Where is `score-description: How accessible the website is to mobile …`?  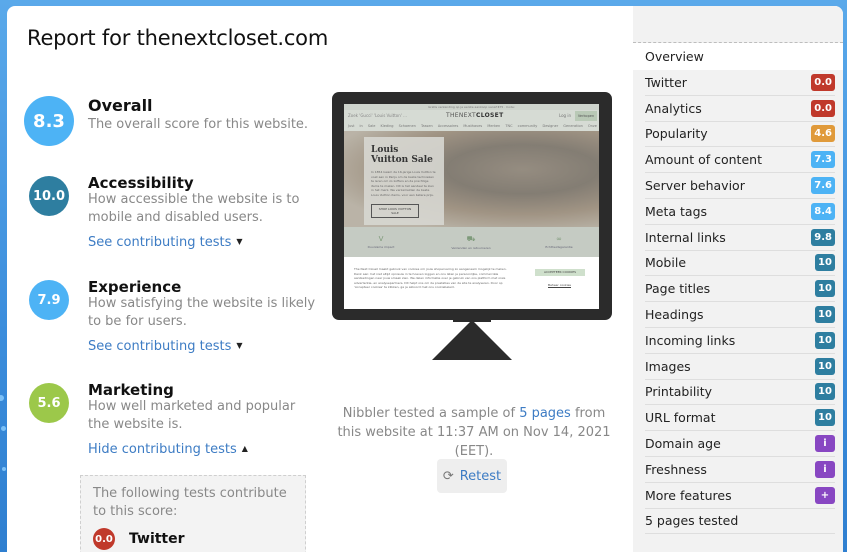 score-description: How accessible the website is to mobile … is located at coordinates (194, 208).